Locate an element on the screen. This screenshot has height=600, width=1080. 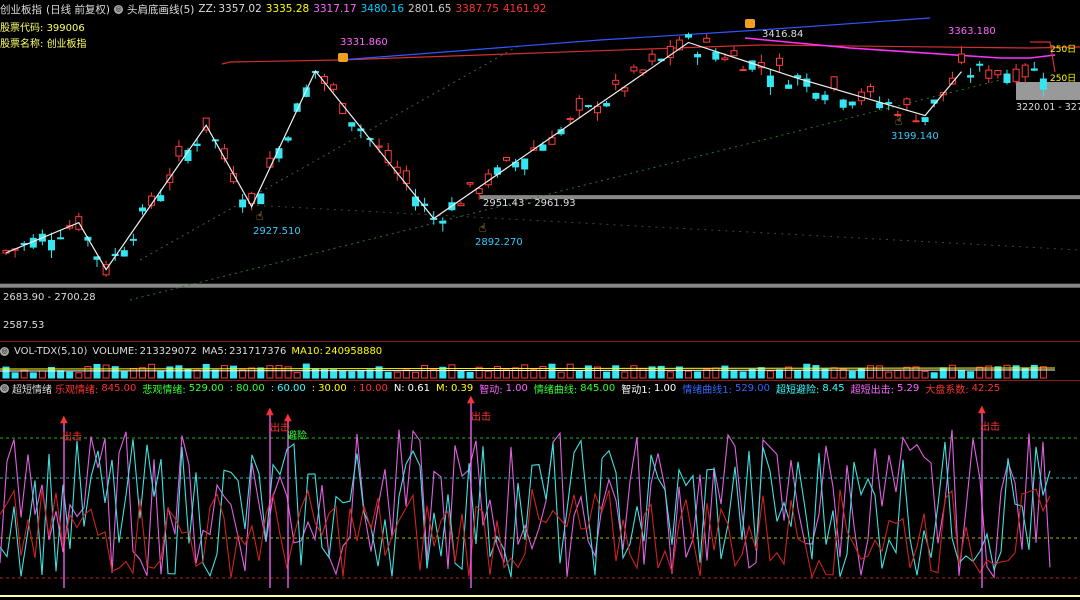
sentiment-item-label: 大盘系数: is located at coordinates (947, 390).